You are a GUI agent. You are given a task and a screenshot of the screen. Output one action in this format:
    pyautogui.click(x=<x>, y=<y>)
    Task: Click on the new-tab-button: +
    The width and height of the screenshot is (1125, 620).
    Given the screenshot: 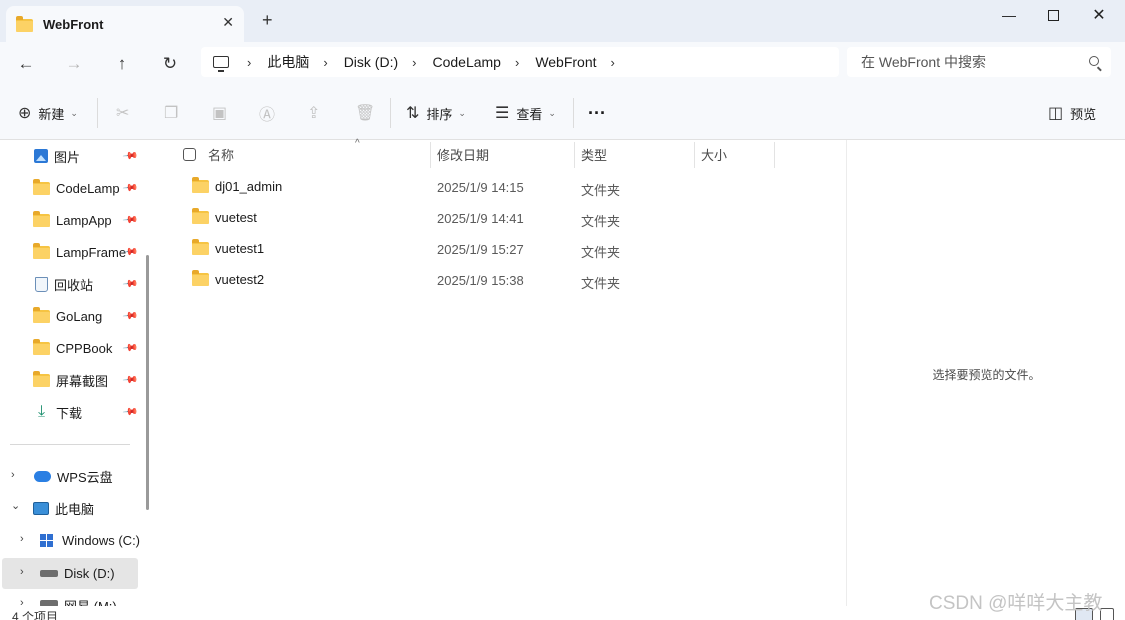 What is the action you would take?
    pyautogui.click(x=267, y=20)
    